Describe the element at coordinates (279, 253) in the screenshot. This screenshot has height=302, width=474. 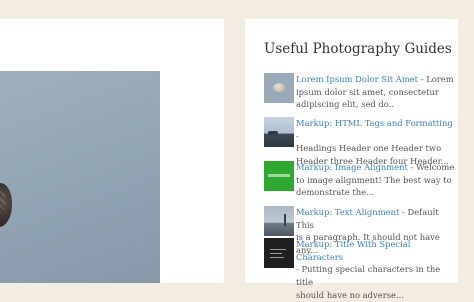
I see `dark-text-image-icon` at that location.